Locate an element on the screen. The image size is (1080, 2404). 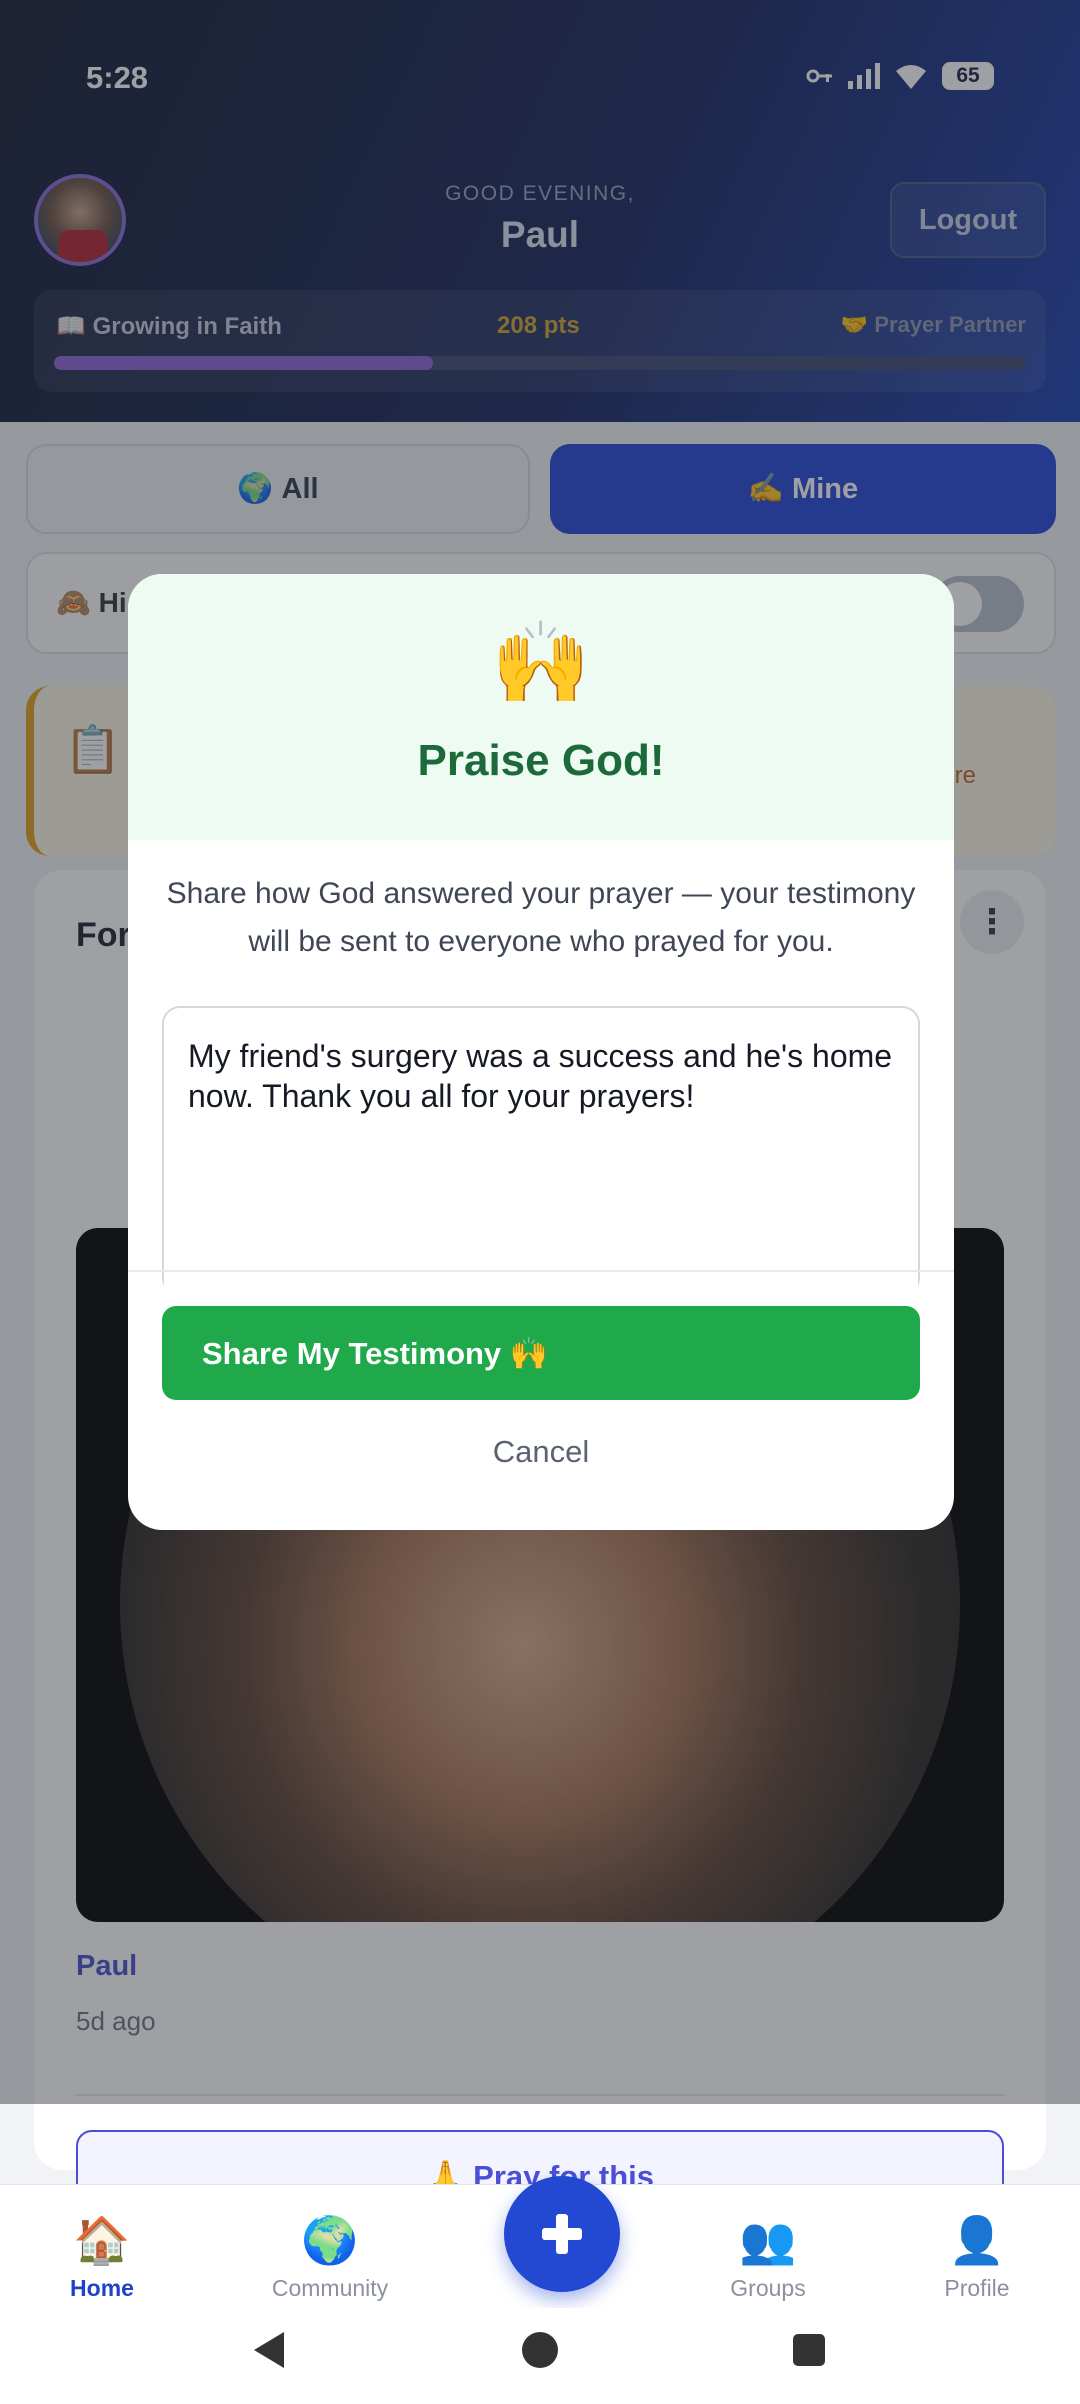
add-prayer-button is located at coordinates (562, 2234).